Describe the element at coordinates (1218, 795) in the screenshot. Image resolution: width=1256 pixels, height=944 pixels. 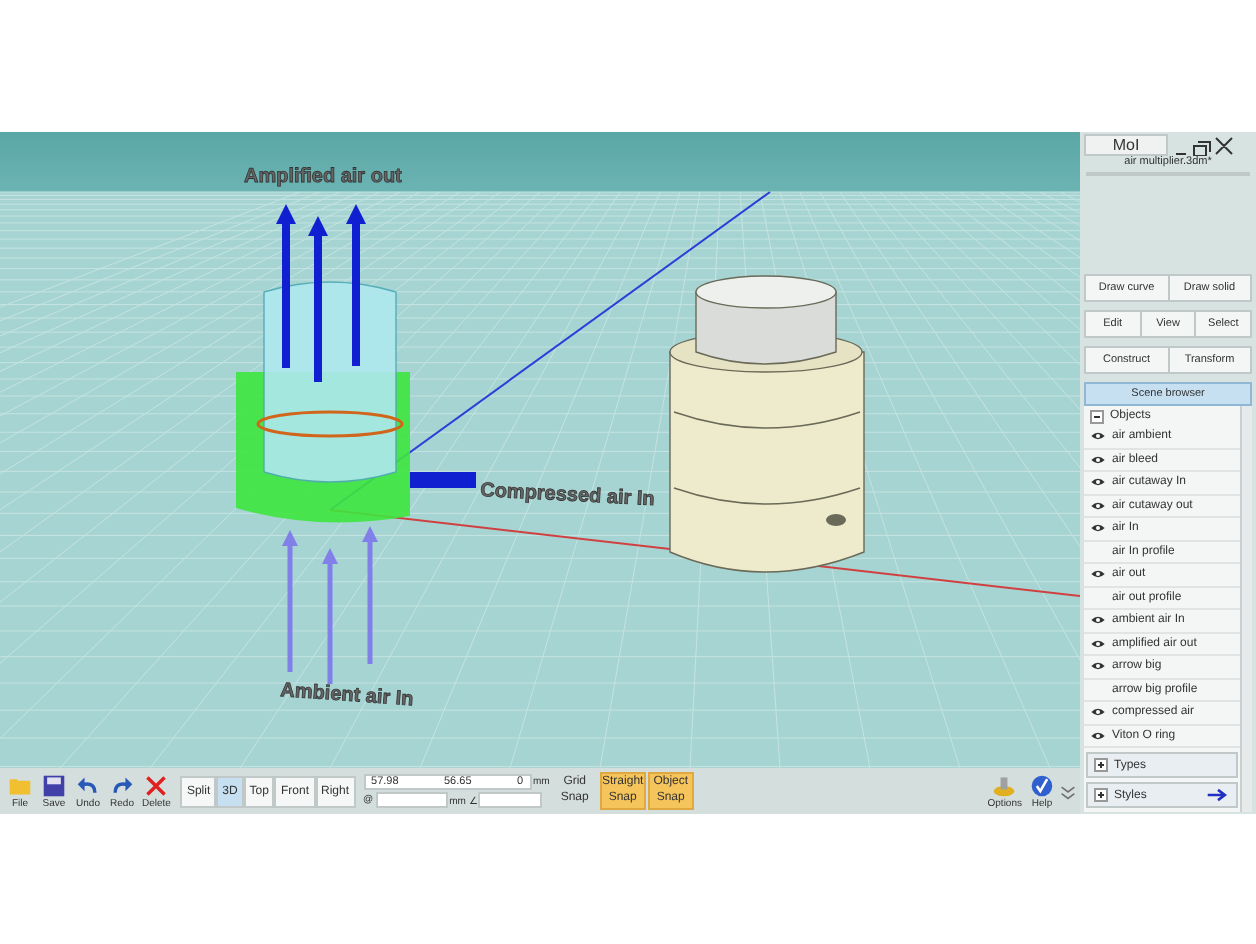
I see `arrow-right-icon` at that location.